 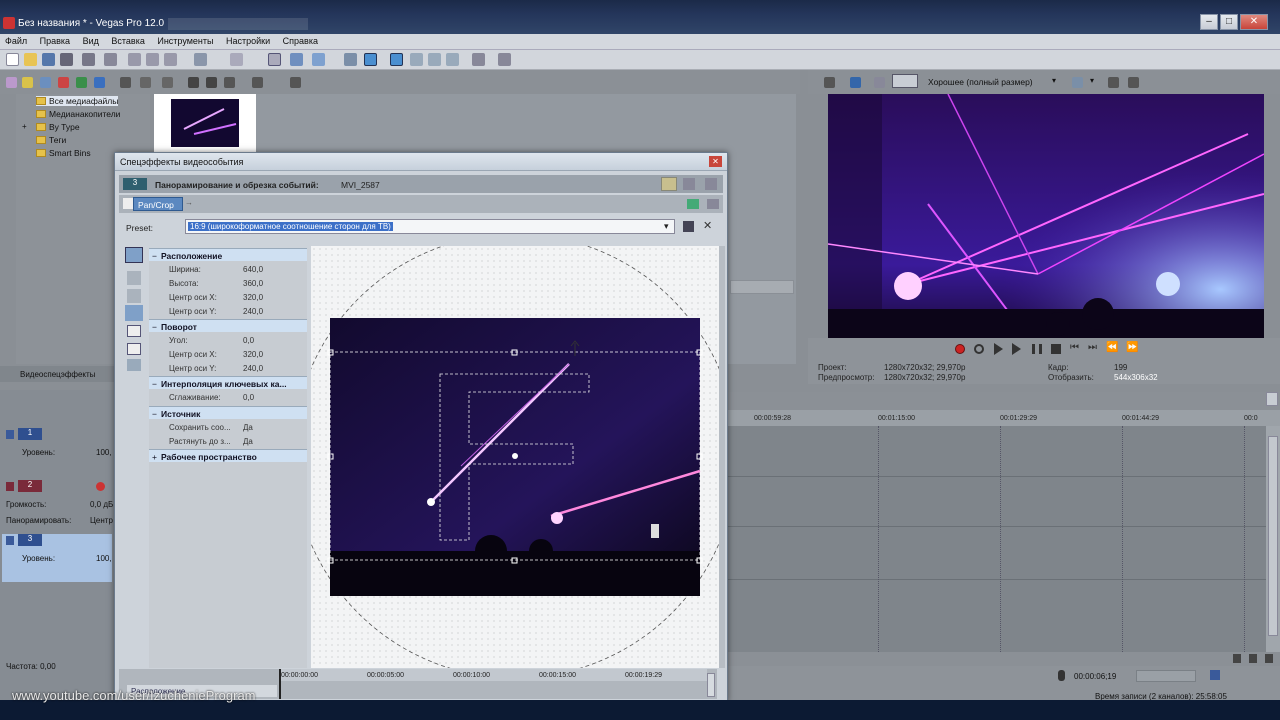 What do you see at coordinates (1254, 22) in the screenshot?
I see `close-button: ✕` at bounding box center [1254, 22].